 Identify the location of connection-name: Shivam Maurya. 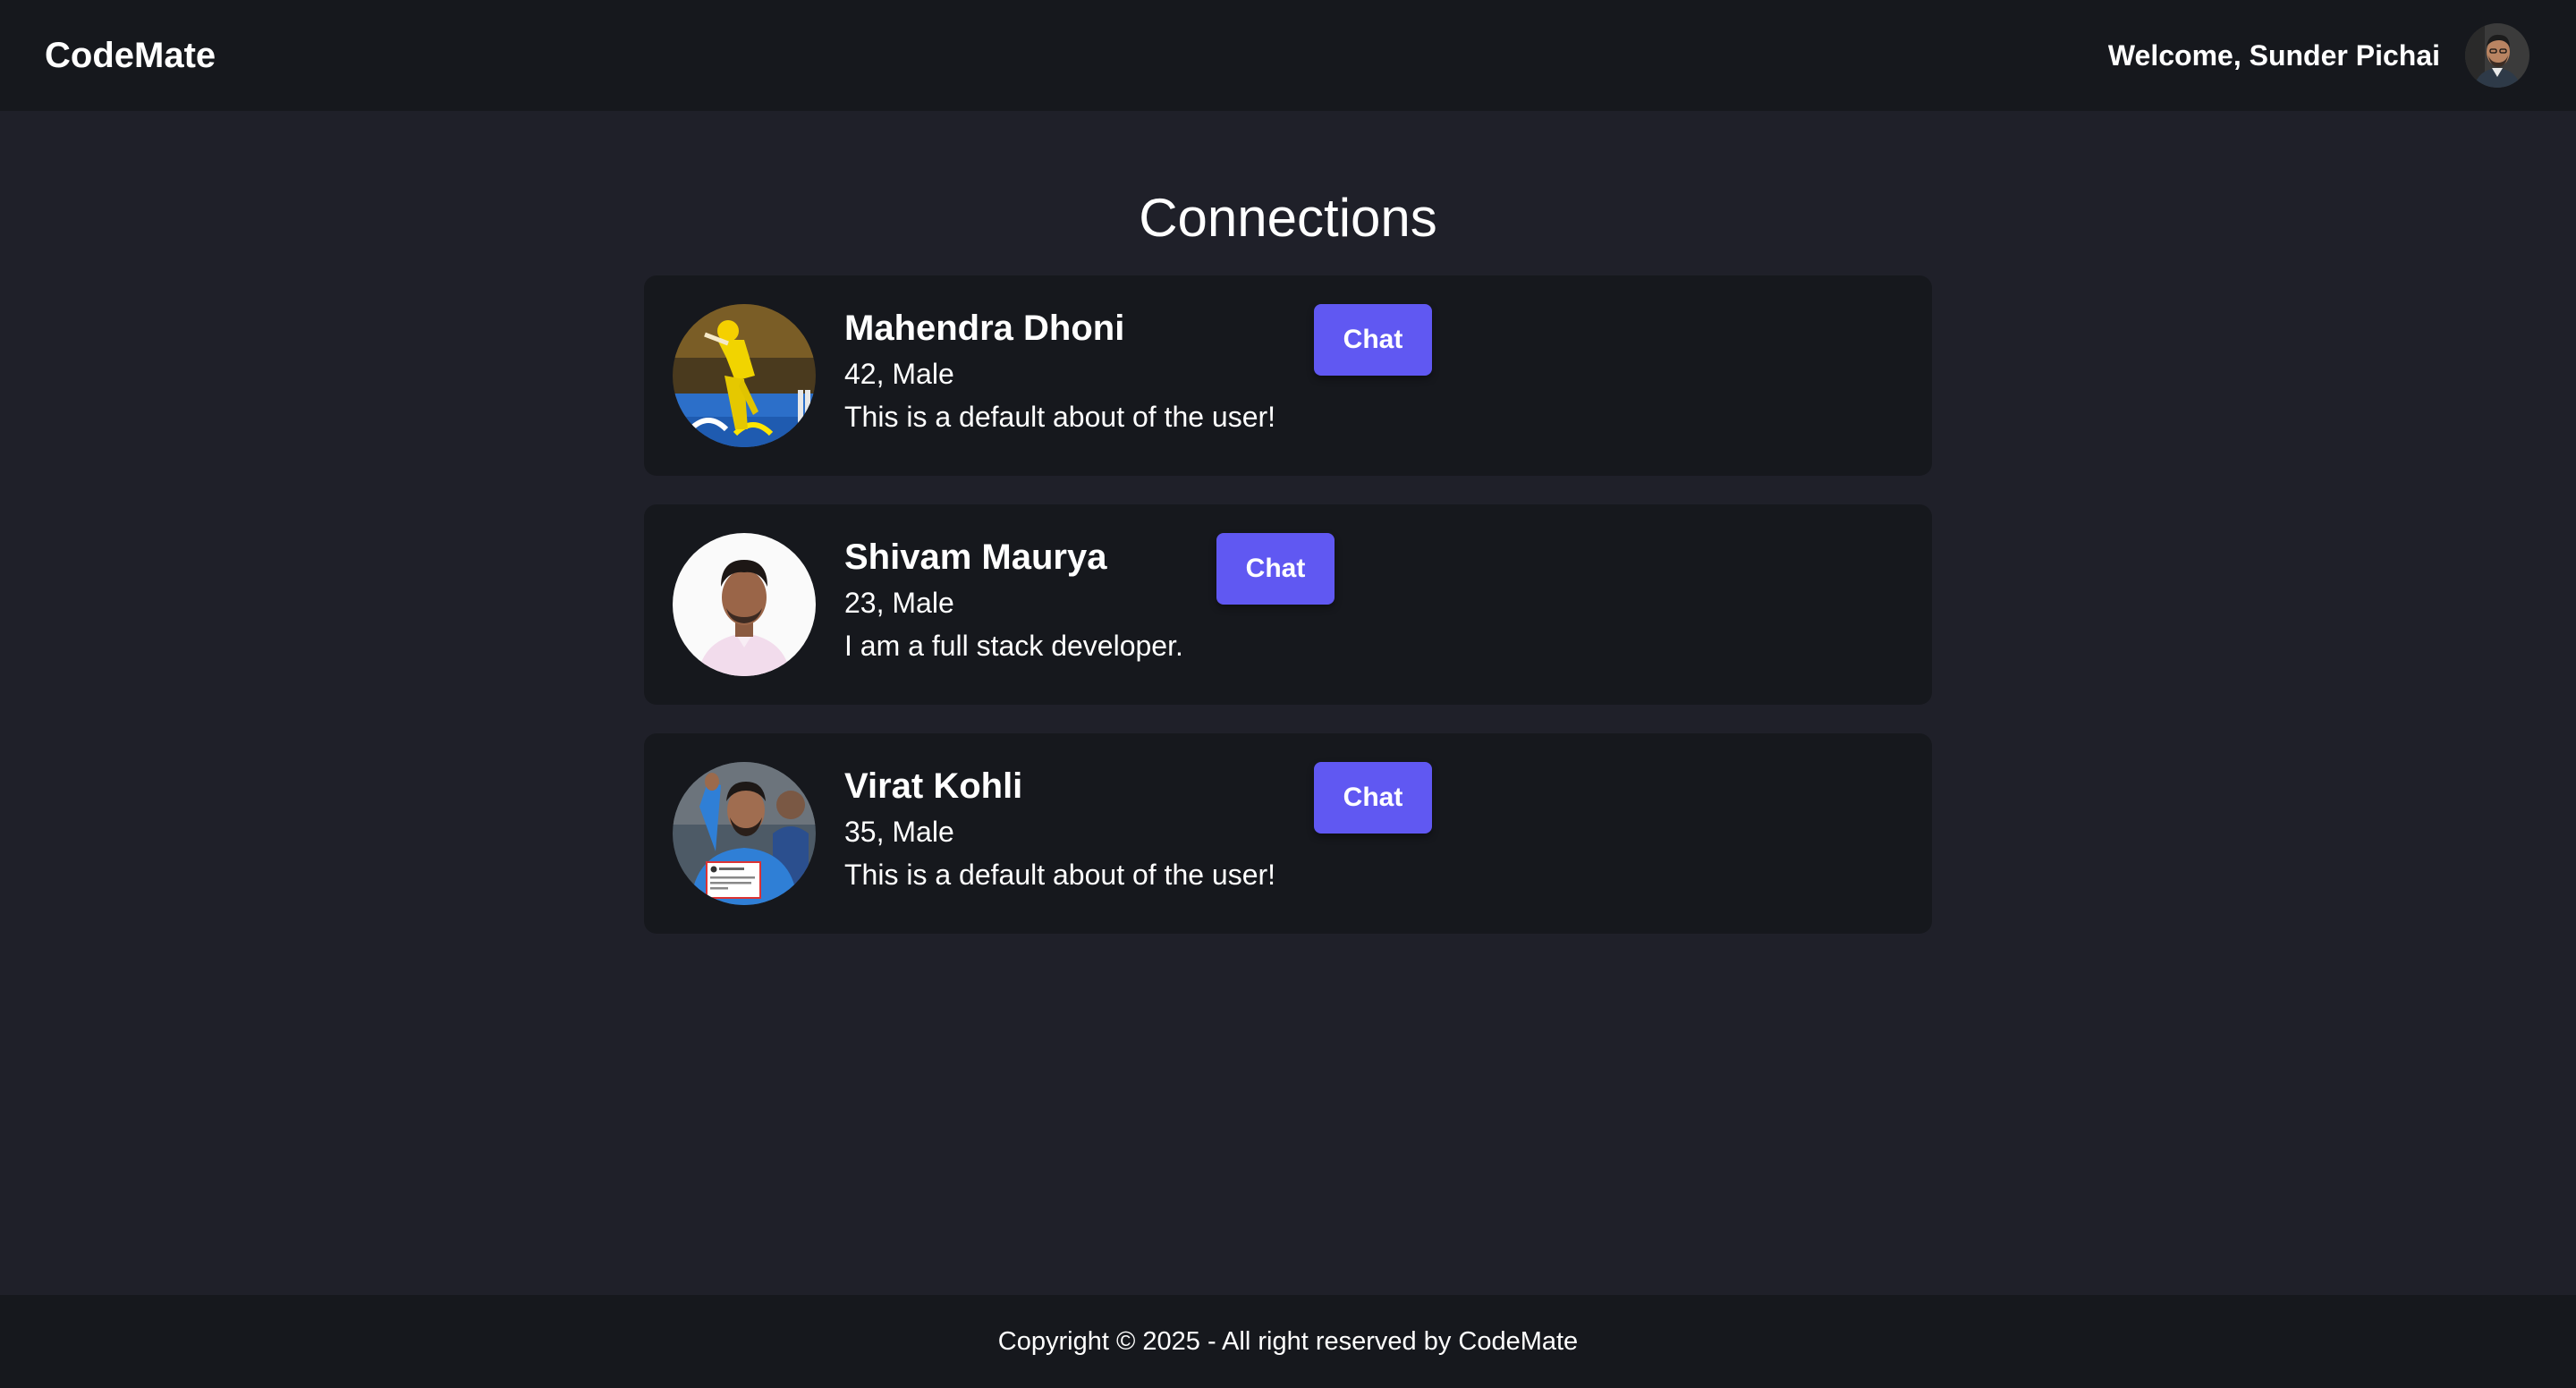
(975, 557).